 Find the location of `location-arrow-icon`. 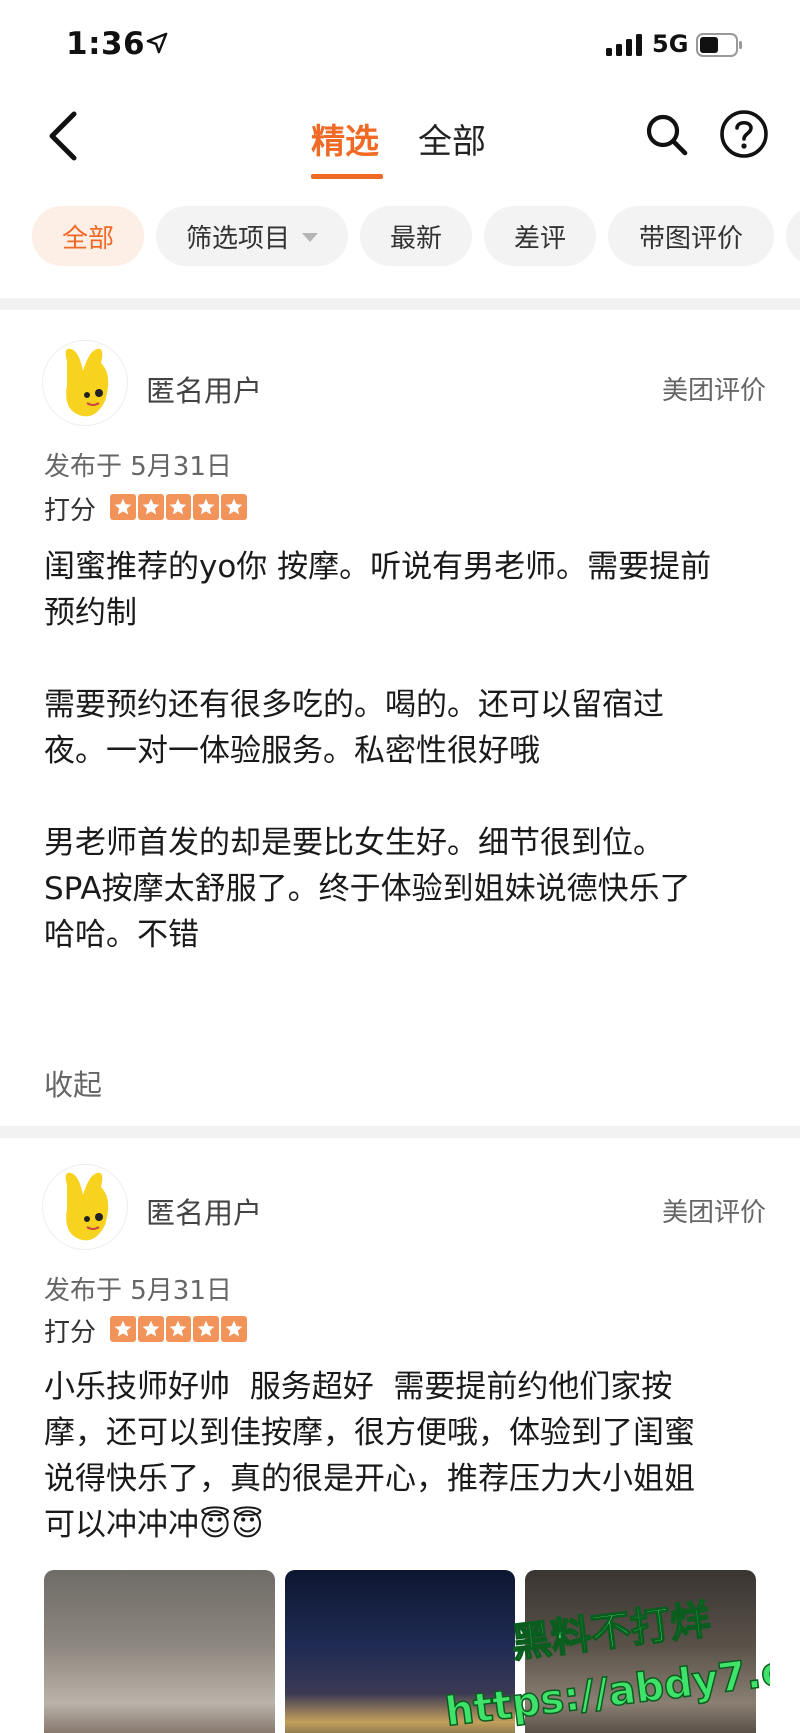

location-arrow-icon is located at coordinates (157, 43).